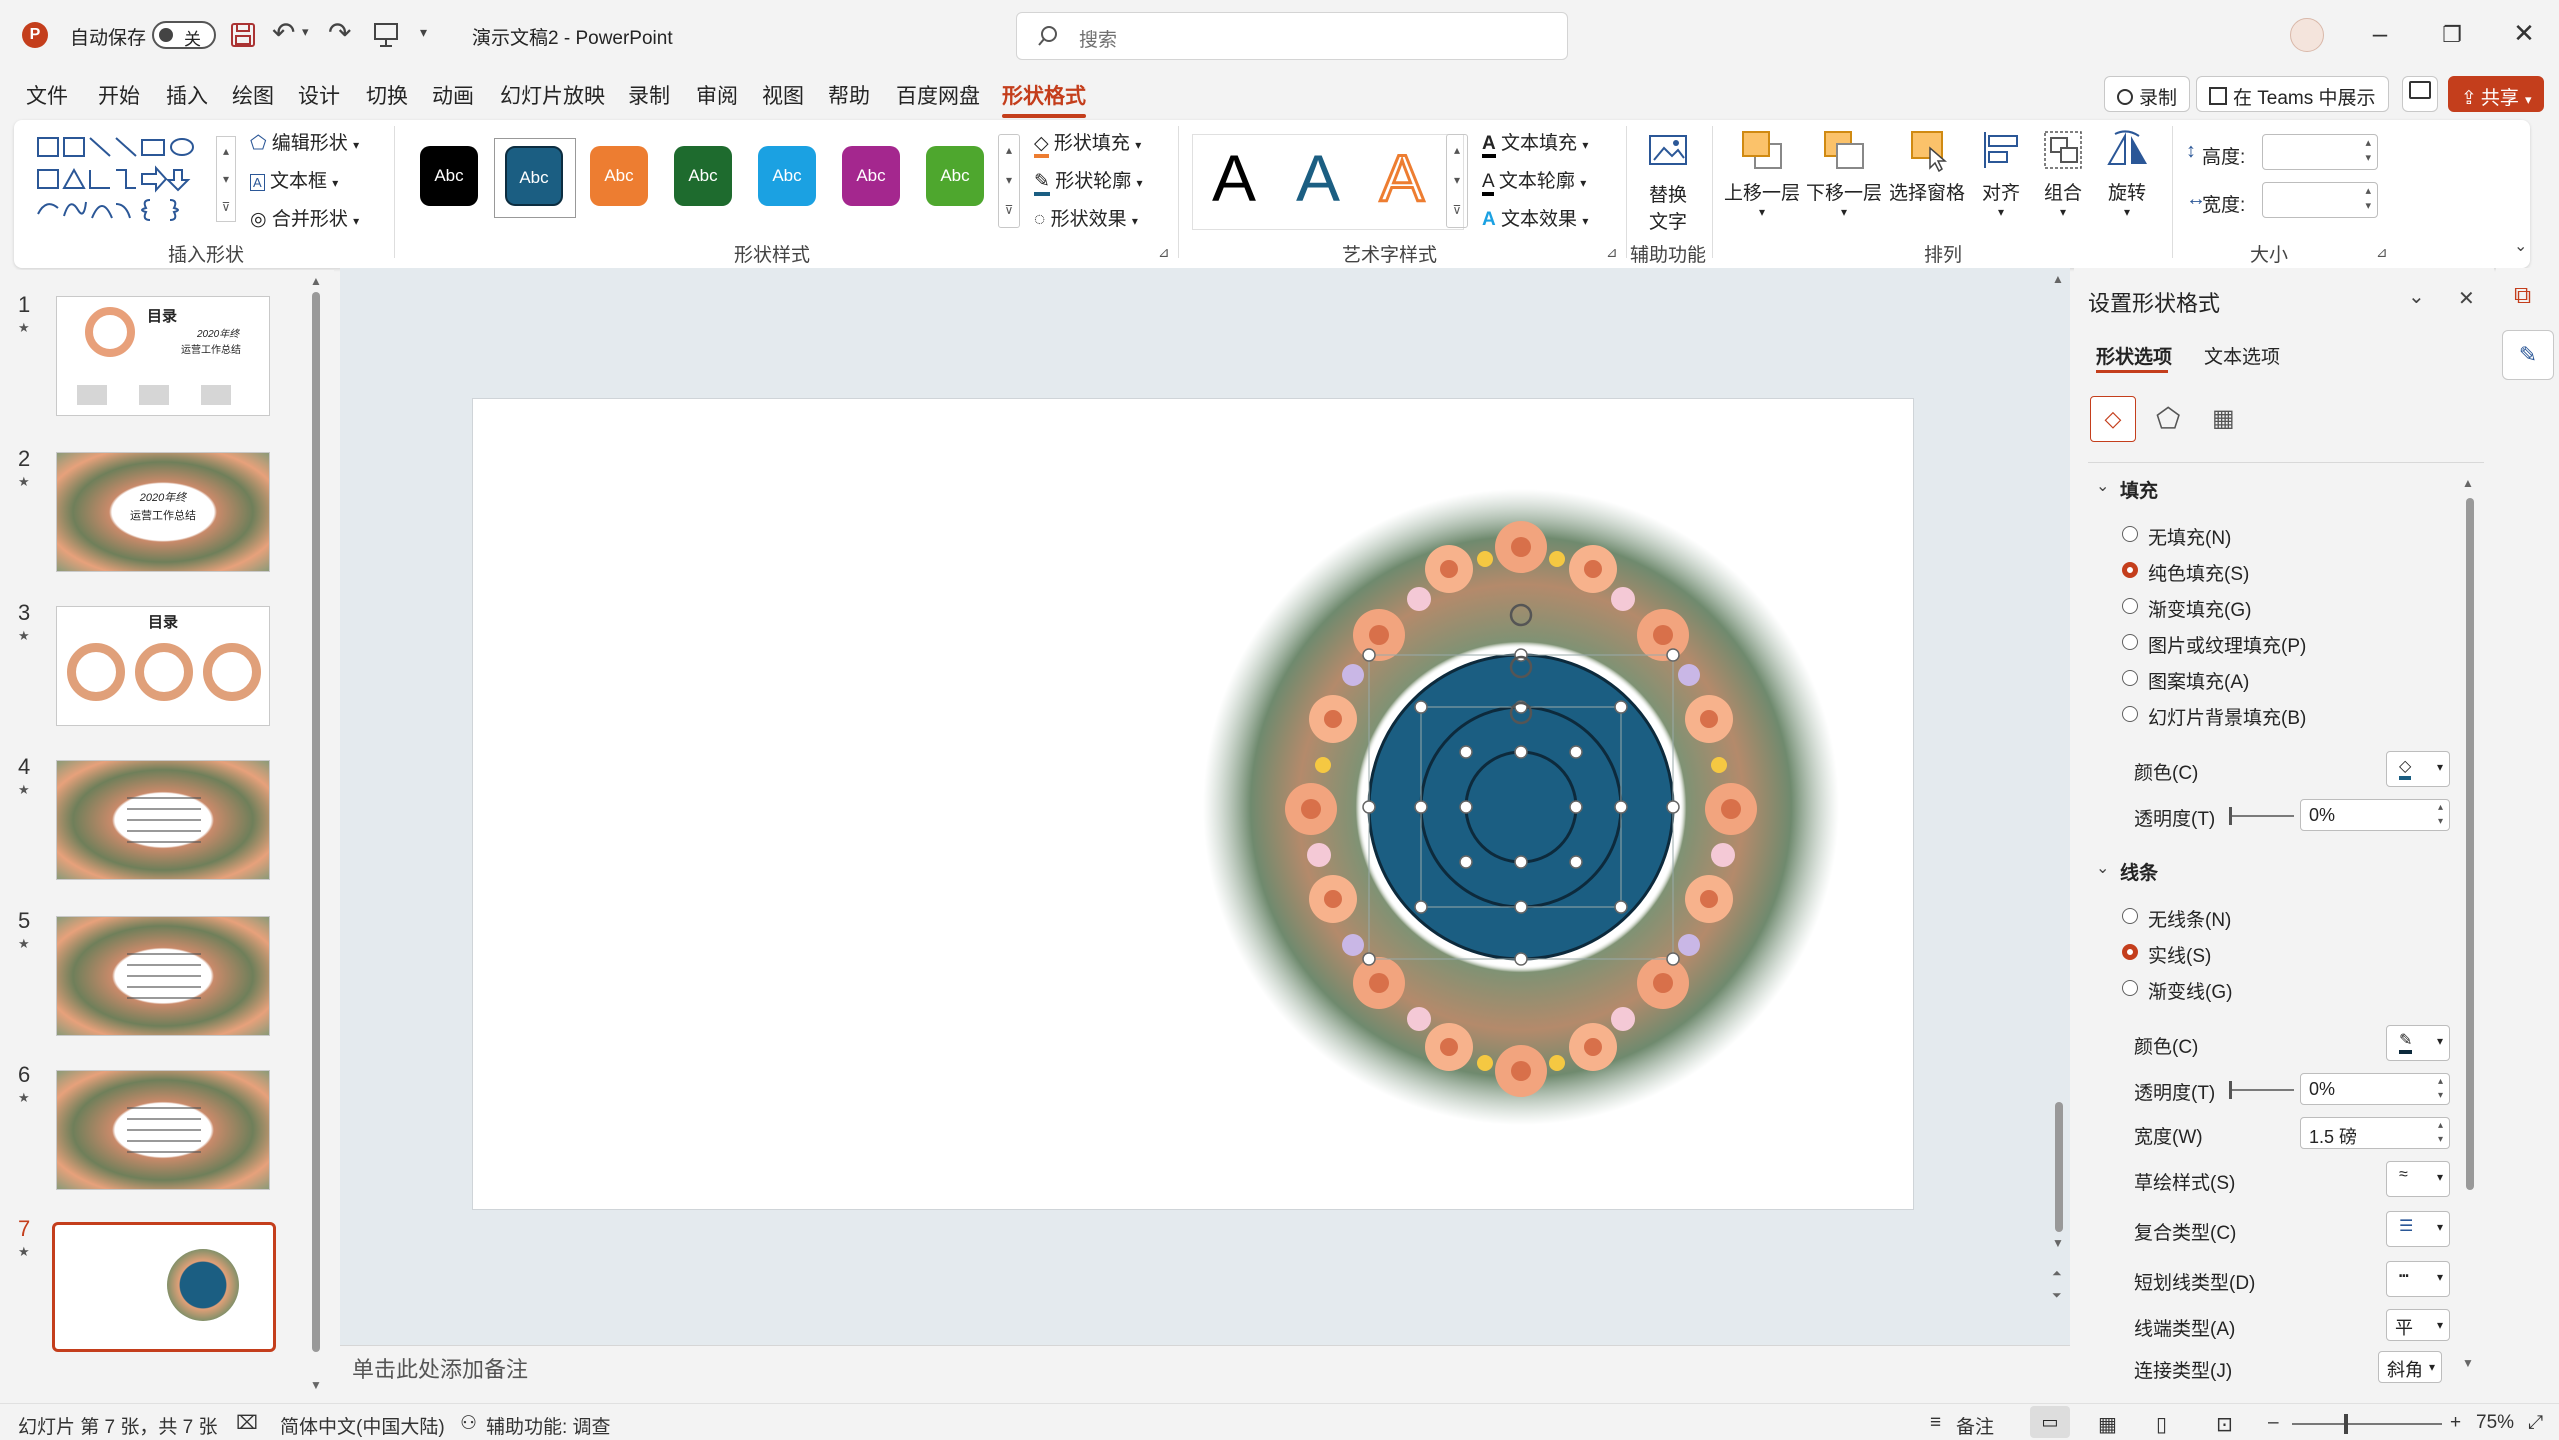 The height and width of the screenshot is (1440, 2559). What do you see at coordinates (2130, 714) in the screenshot?
I see `radio-slide-background-fill` at bounding box center [2130, 714].